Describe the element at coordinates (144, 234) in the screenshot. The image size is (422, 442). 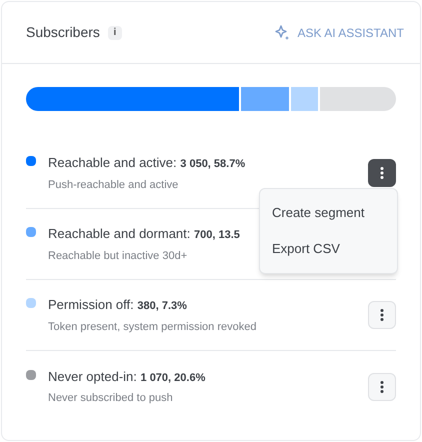
I see `segment-label: Reachable and dormant: 700, 13.5` at that location.